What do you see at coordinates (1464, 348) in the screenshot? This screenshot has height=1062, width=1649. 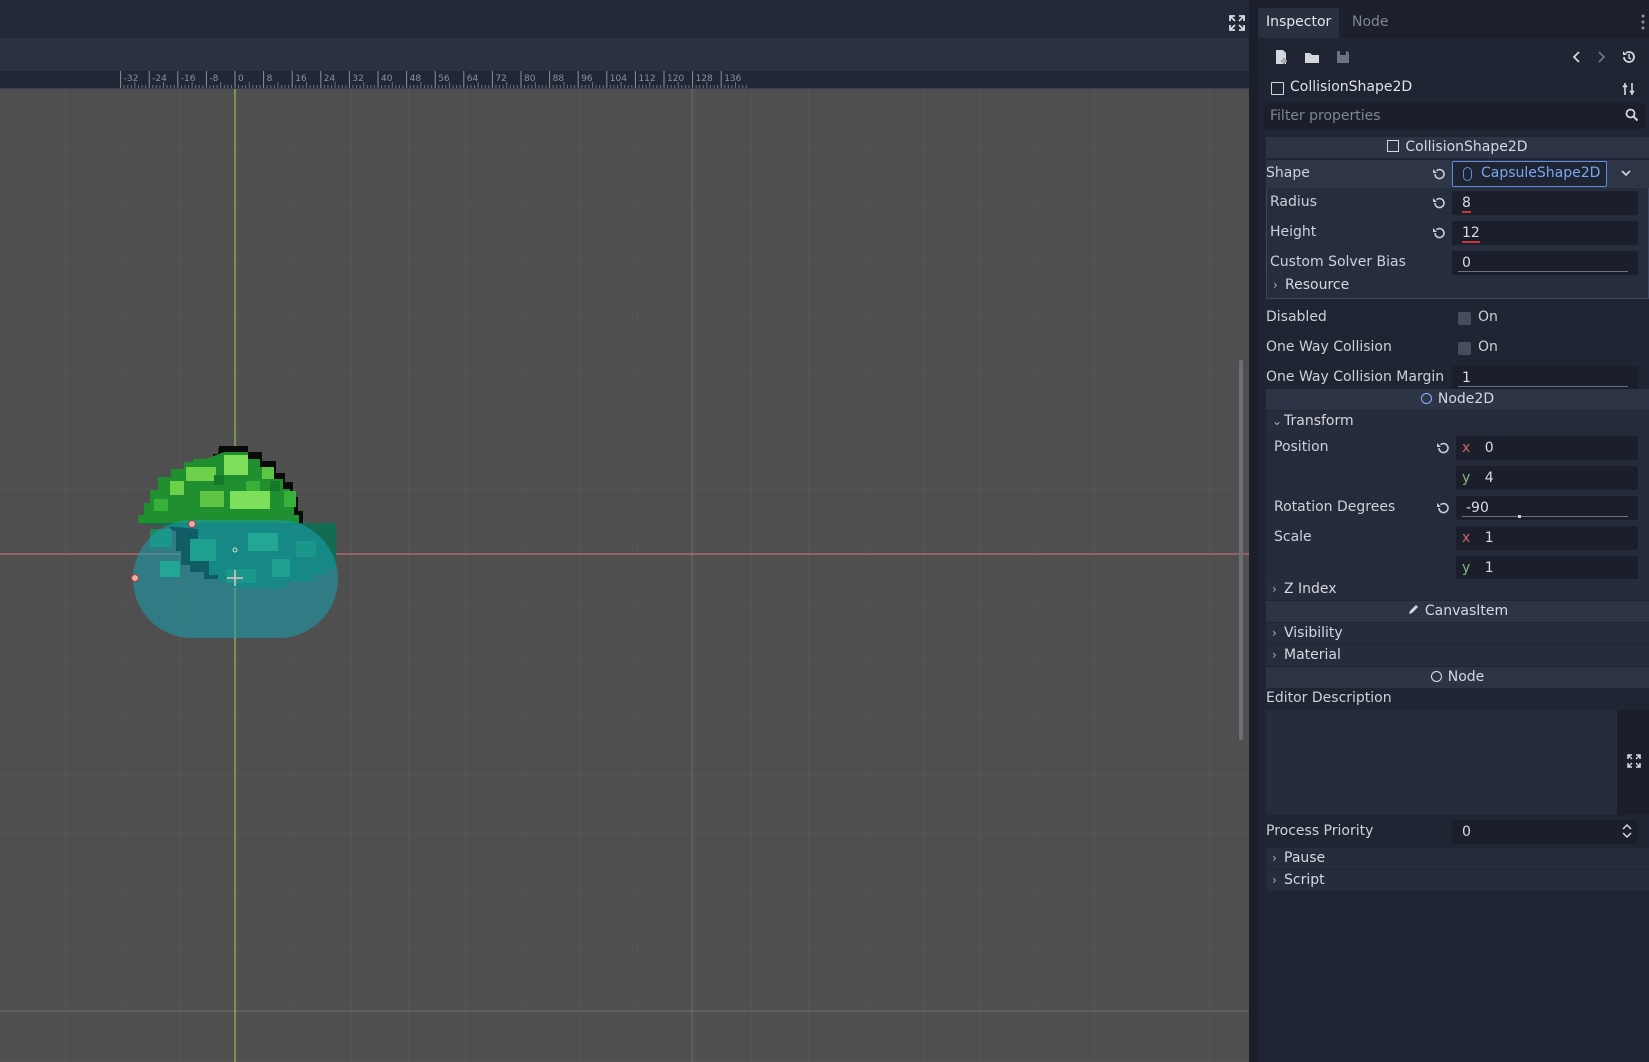 I see `one-way-checkbox` at bounding box center [1464, 348].